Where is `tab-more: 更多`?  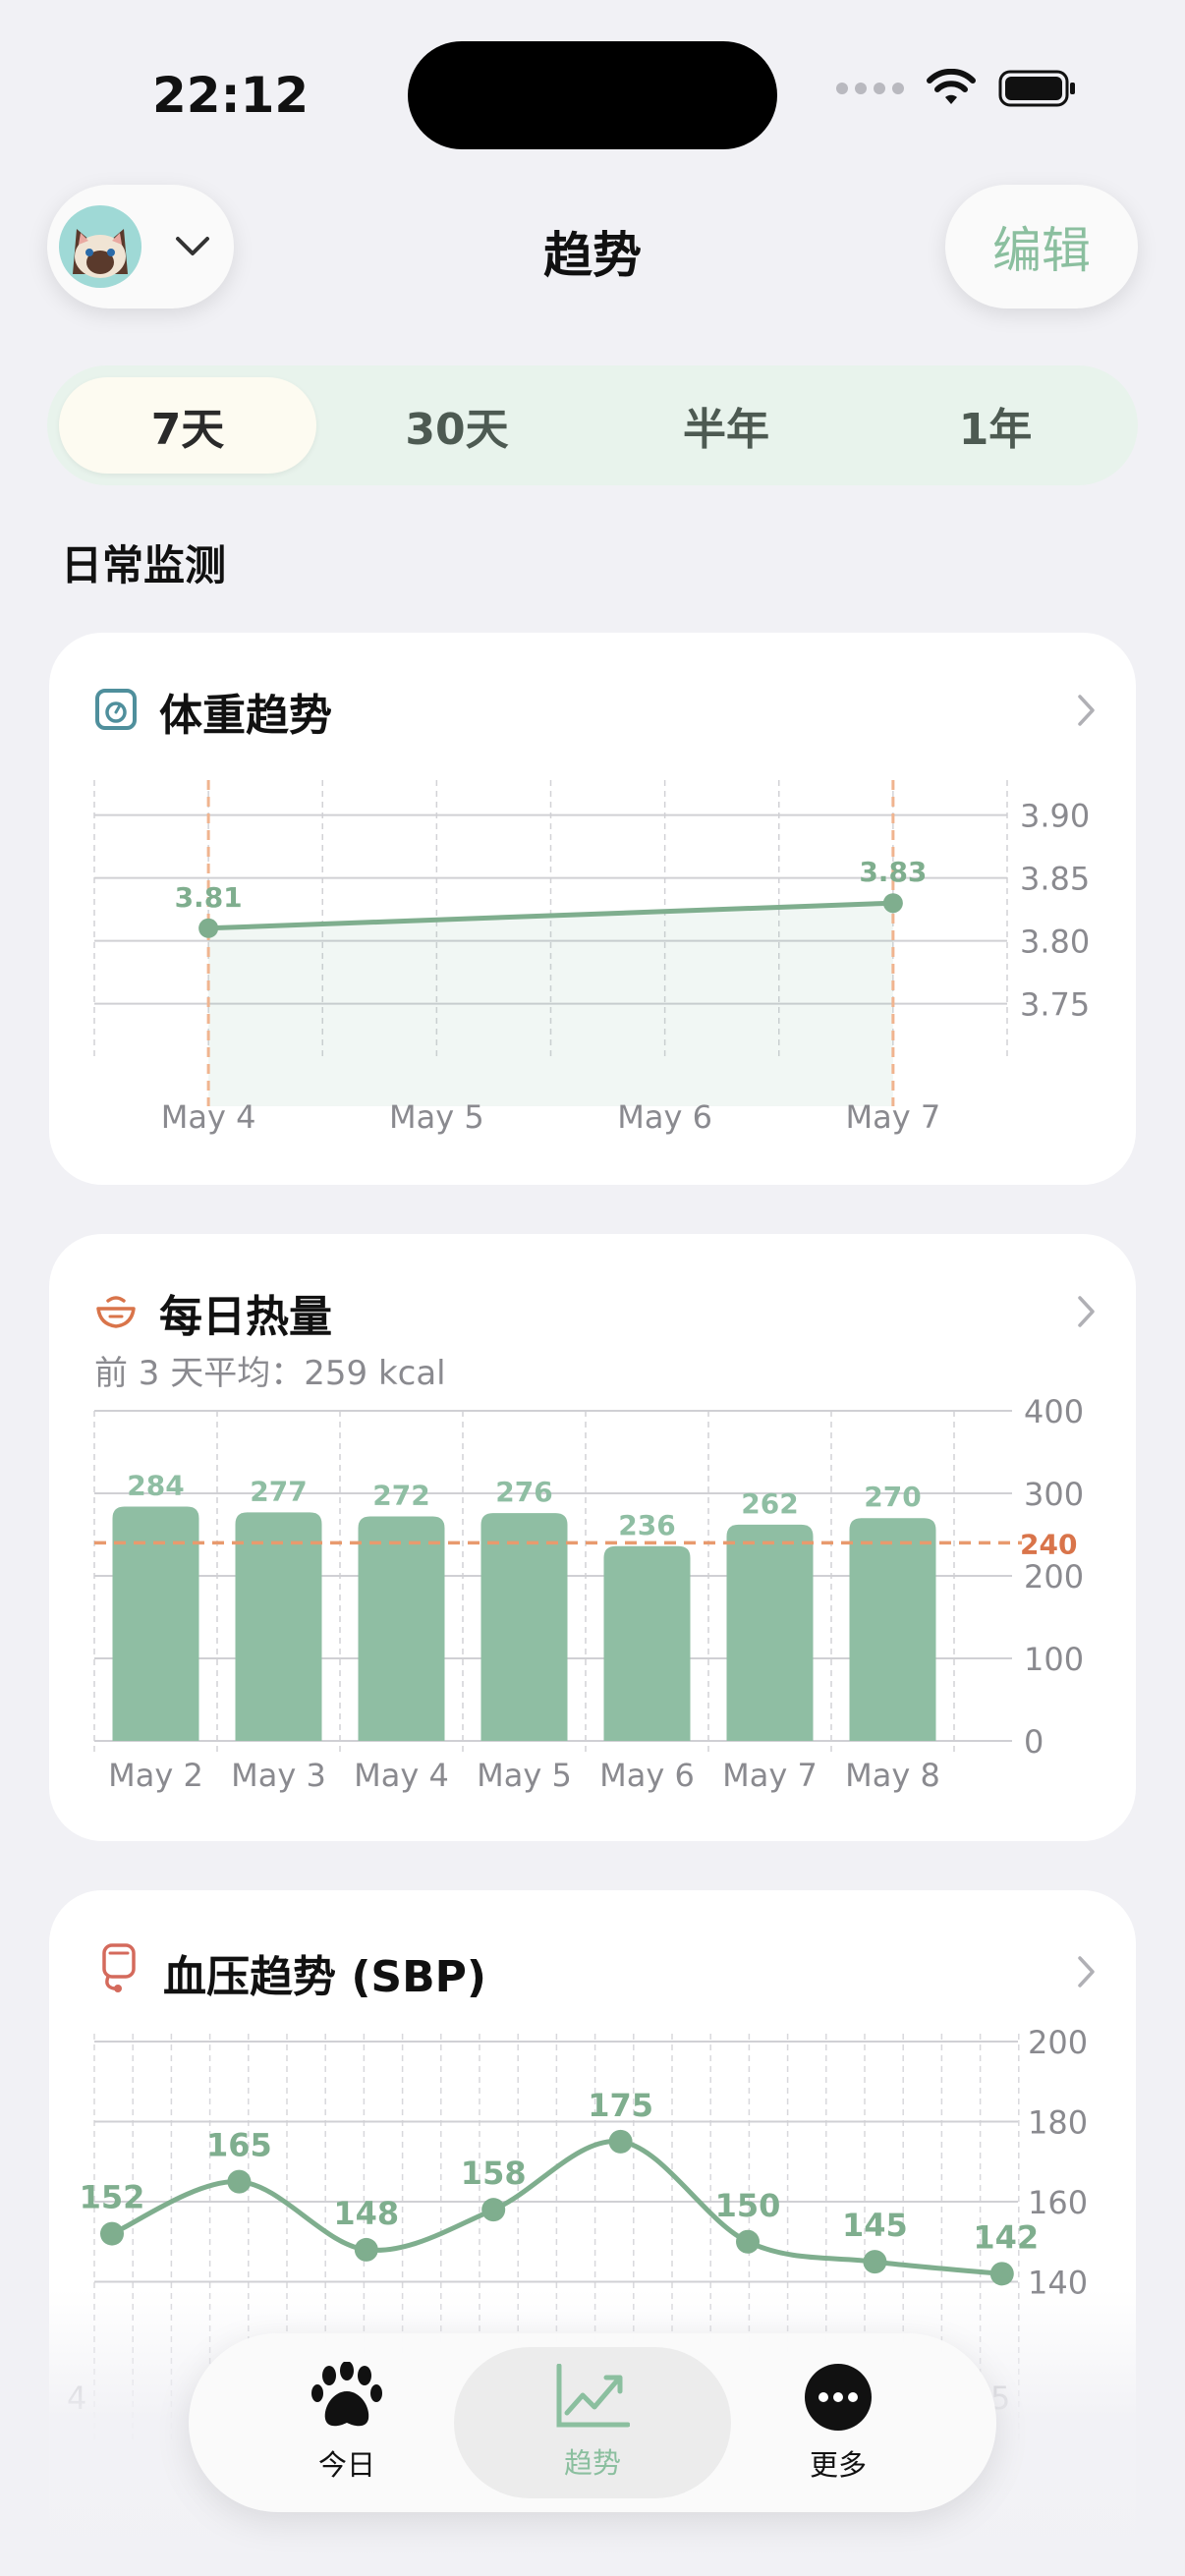
tab-more: 更多 is located at coordinates (839, 2422).